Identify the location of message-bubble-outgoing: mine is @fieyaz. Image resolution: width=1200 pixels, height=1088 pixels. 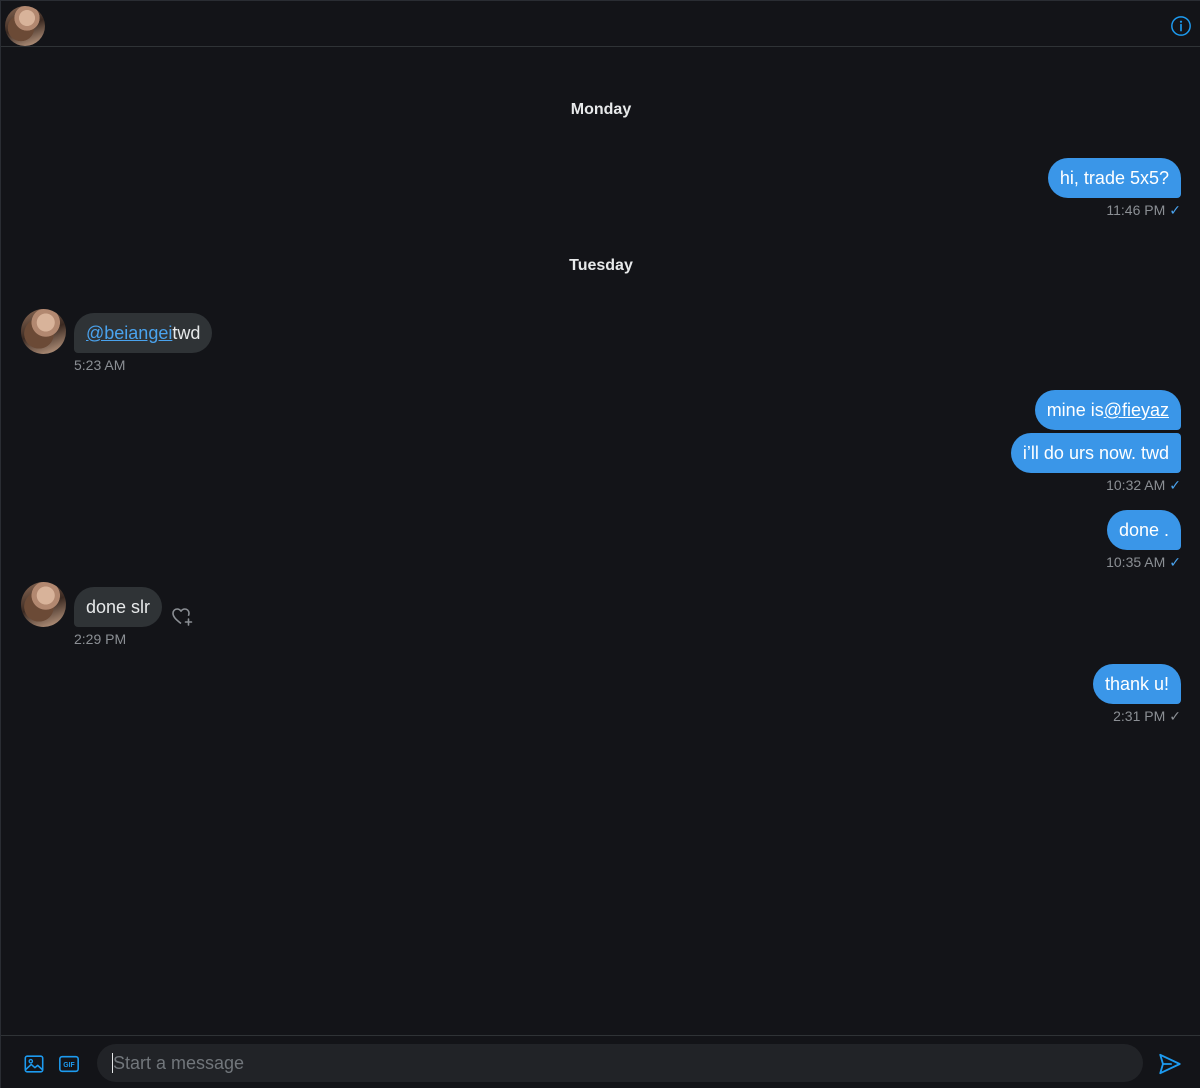
(1107, 410).